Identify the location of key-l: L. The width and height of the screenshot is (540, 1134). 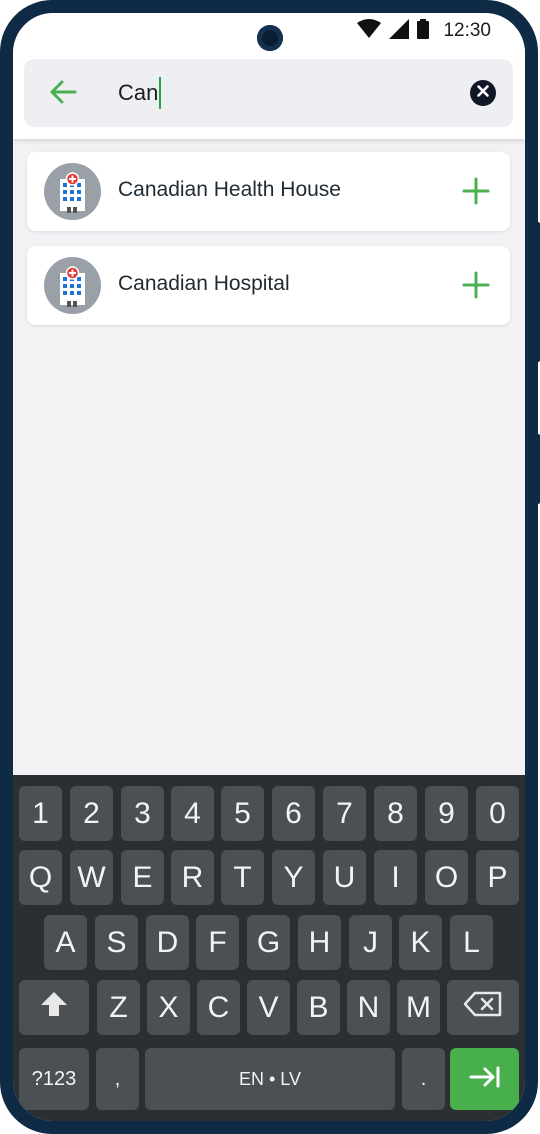
(471, 942).